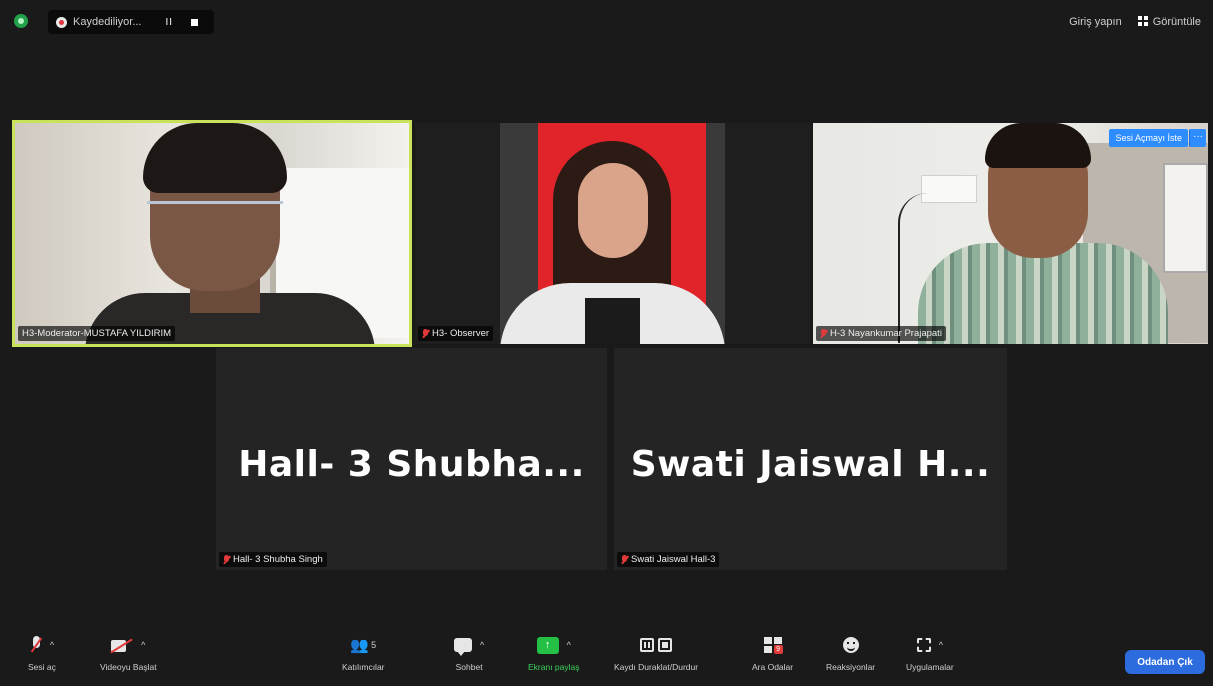 The height and width of the screenshot is (686, 1213). I want to click on participants-icon: 👥, so click(360, 645).